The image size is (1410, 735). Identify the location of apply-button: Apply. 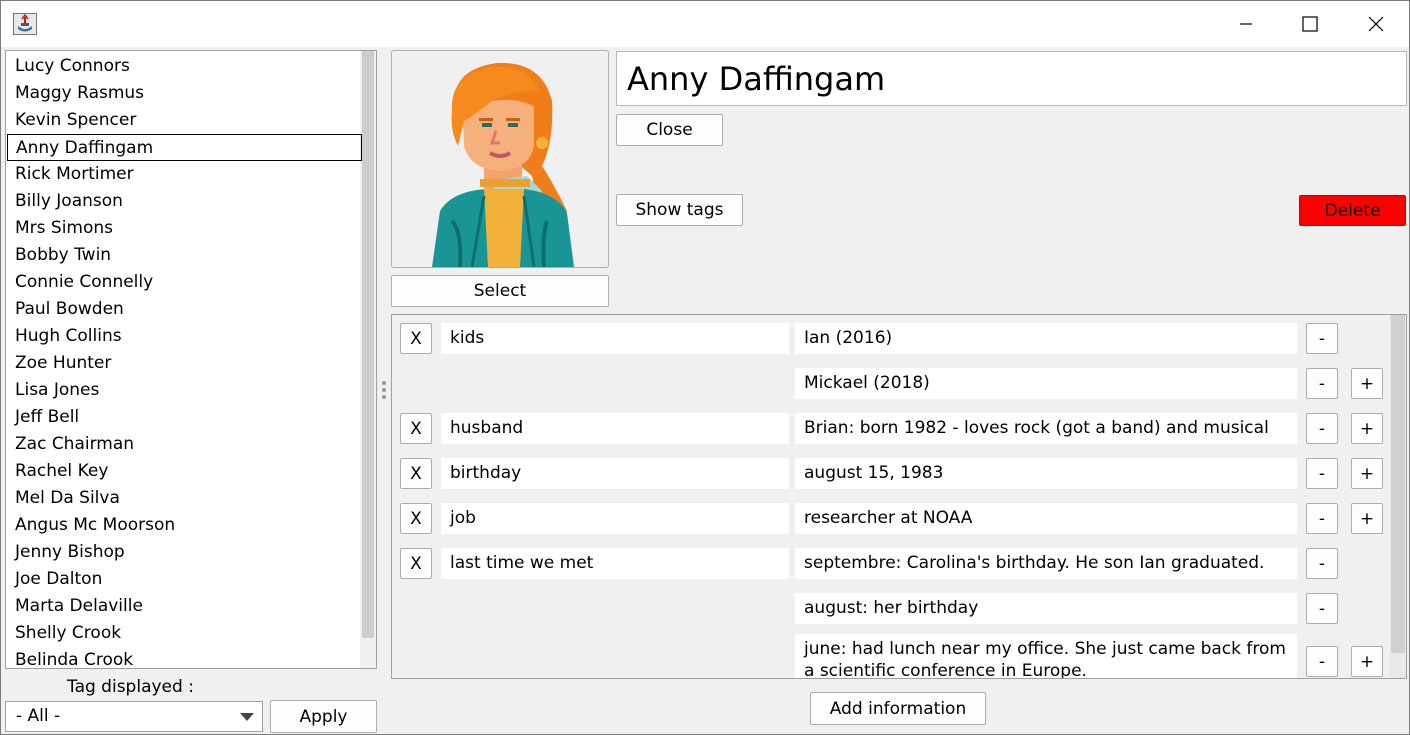
(323, 716).